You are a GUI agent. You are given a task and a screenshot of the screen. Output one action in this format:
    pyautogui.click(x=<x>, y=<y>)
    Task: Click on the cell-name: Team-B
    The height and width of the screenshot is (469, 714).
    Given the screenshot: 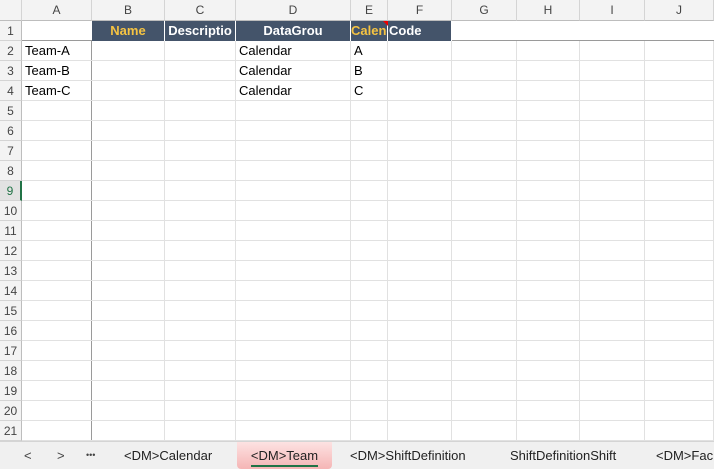 What is the action you would take?
    pyautogui.click(x=57, y=71)
    